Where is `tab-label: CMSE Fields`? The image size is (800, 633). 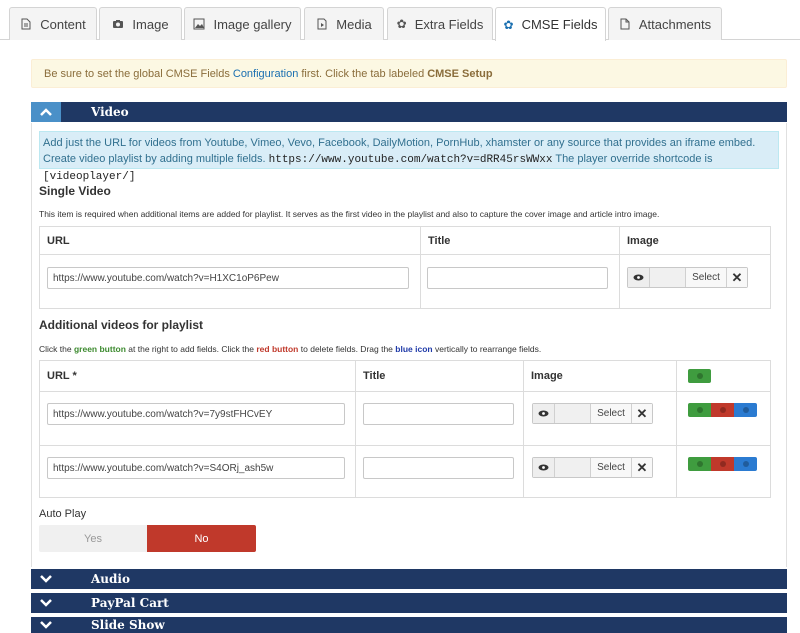
tab-label: CMSE Fields is located at coordinates (559, 24).